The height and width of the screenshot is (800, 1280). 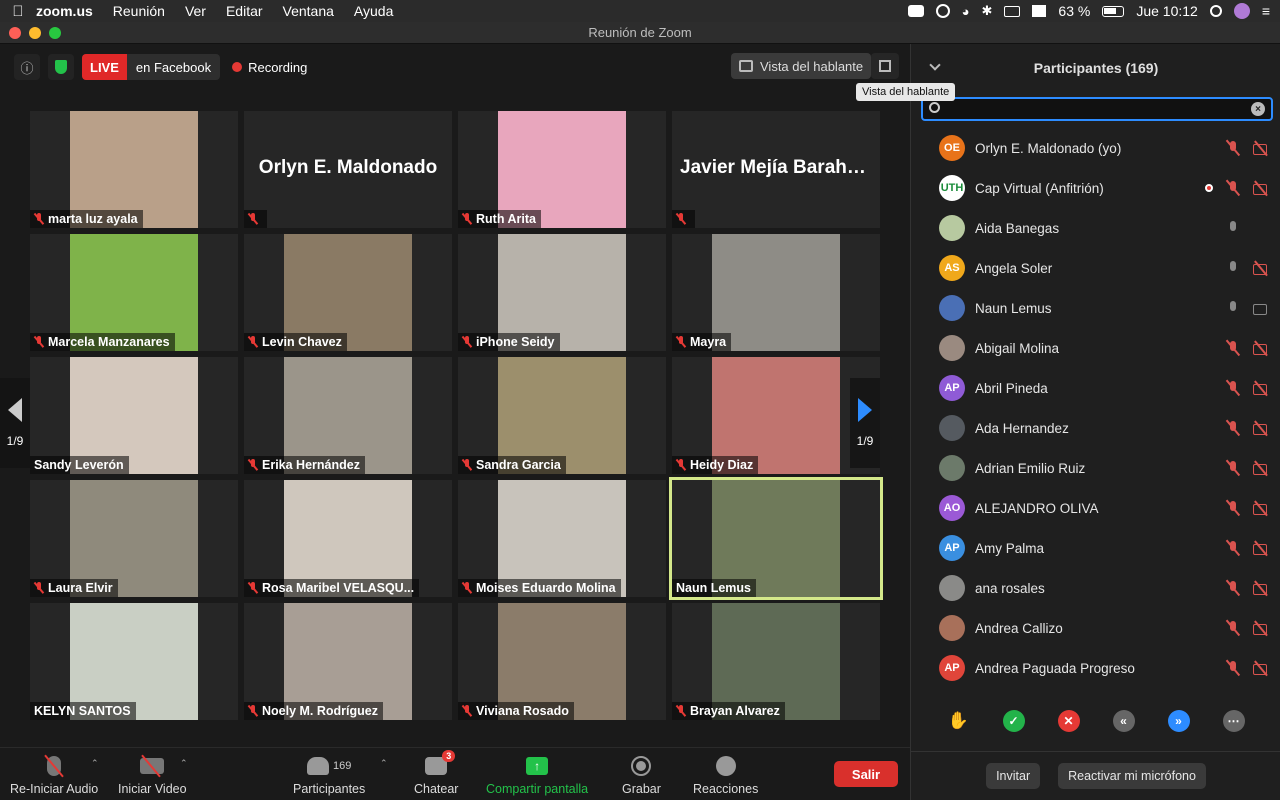 I want to click on participant-video-tile: Levin Chavez, so click(x=348, y=292).